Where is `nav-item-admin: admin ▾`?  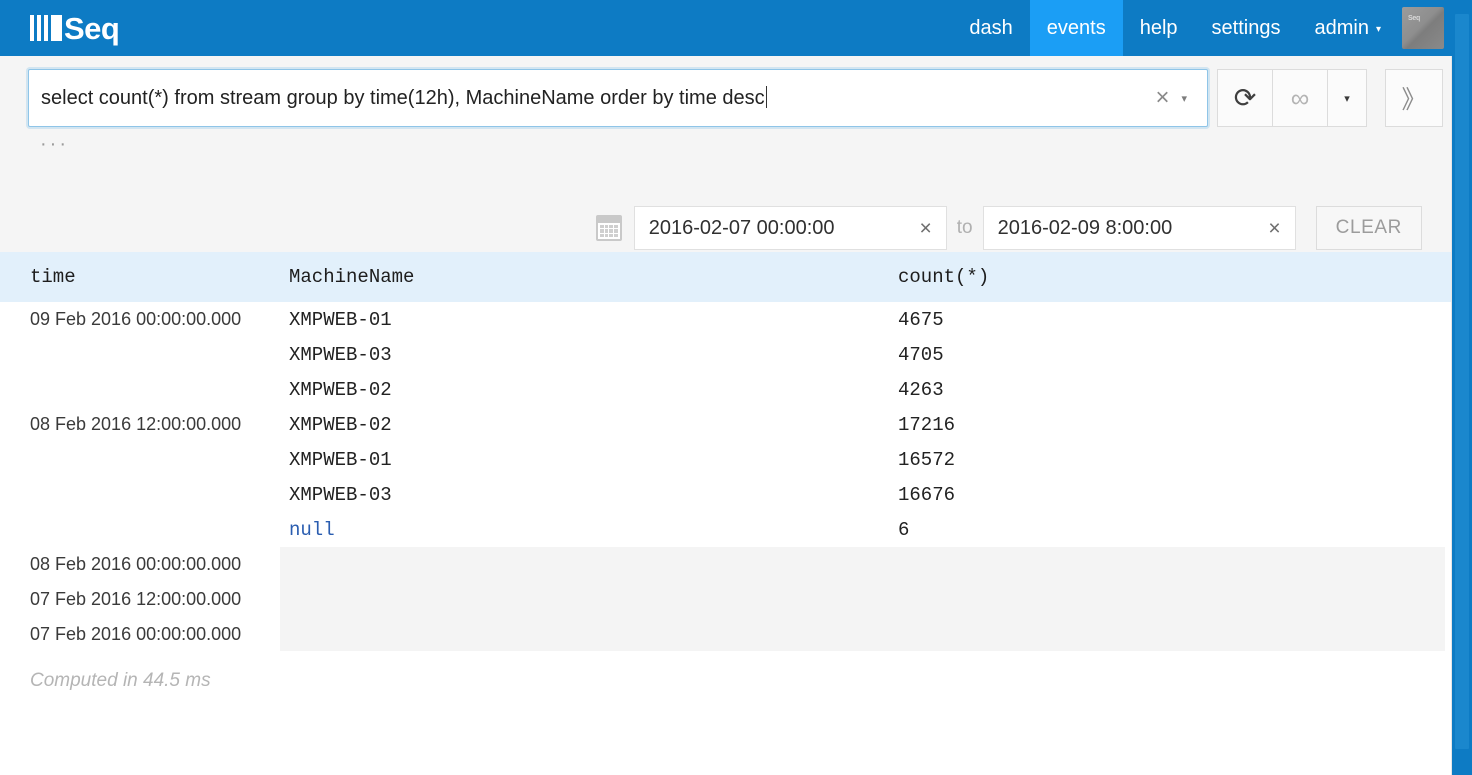 nav-item-admin: admin ▾ is located at coordinates (1347, 28).